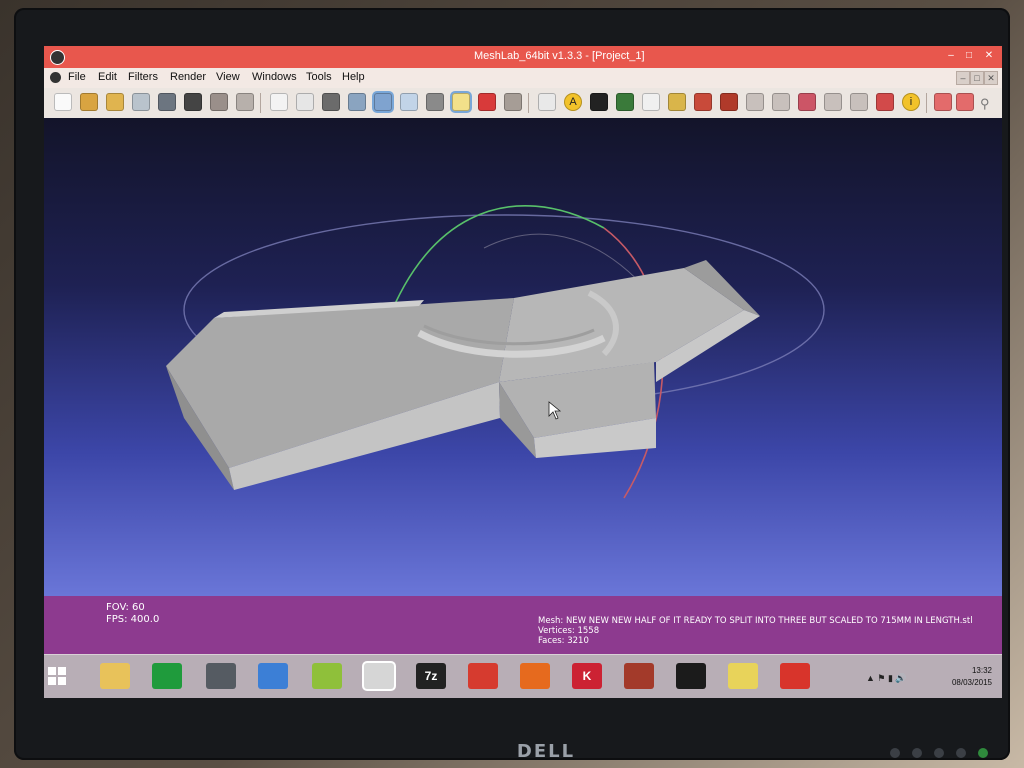 This screenshot has height=768, width=1024. Describe the element at coordinates (143, 77) in the screenshot. I see `menu-filters: Filters` at that location.